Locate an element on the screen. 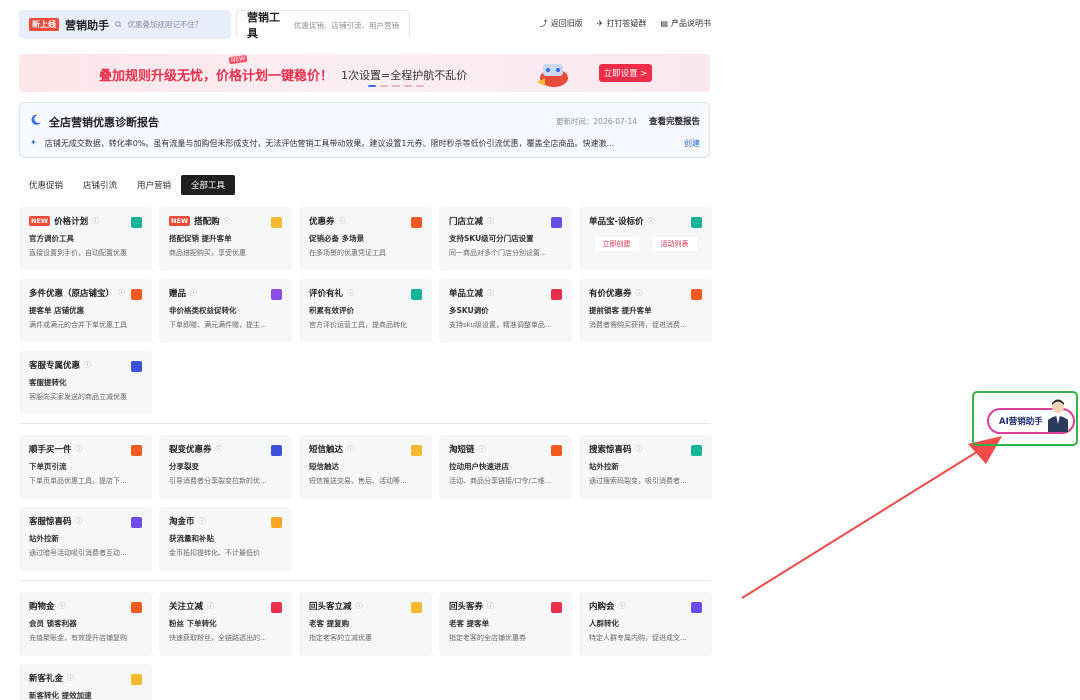  tool-tagline: 人群转化 is located at coordinates (604, 623).